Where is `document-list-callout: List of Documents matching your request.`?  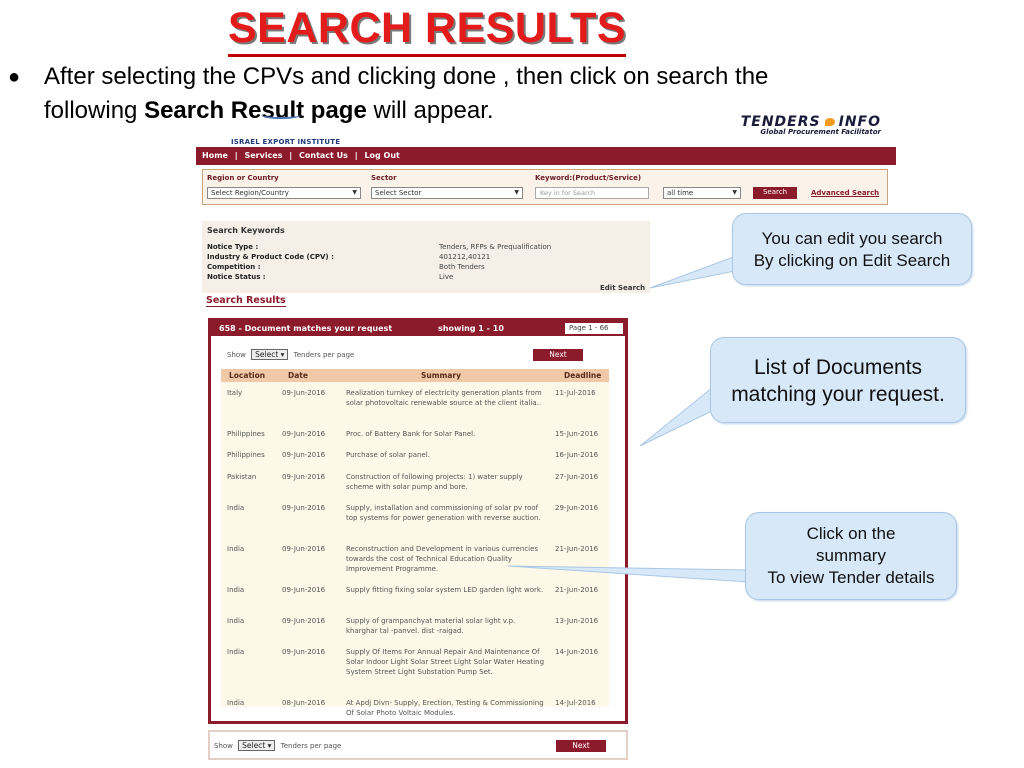 document-list-callout: List of Documents matching your request. is located at coordinates (838, 380).